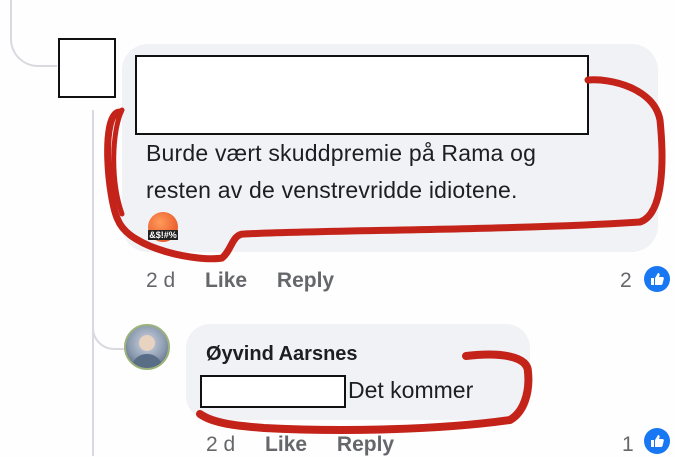  What do you see at coordinates (365, 445) in the screenshot?
I see `reply-reply-button: Reply` at bounding box center [365, 445].